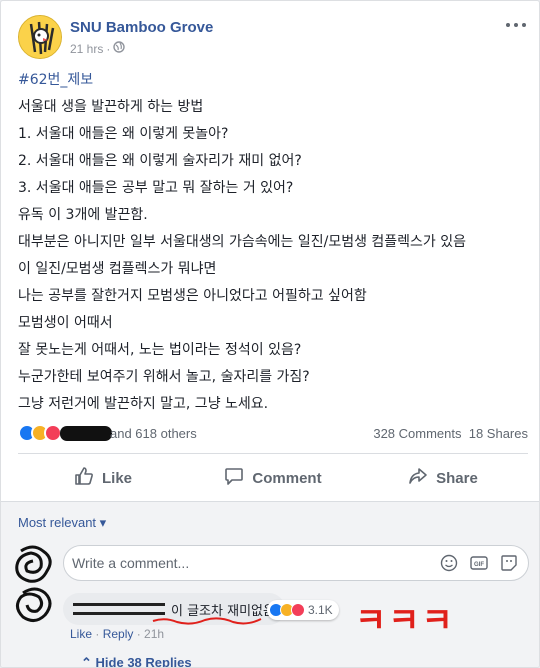 This screenshot has width=540, height=668. Describe the element at coordinates (156, 188) in the screenshot. I see `post-line: 3. 서울대 애들은 공부 말고 뭐 잘하는 거 있어?` at that location.